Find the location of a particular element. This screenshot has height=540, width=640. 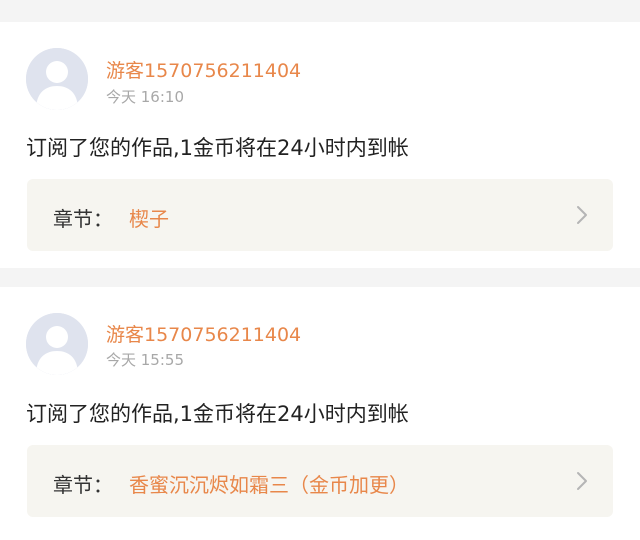

chapter-link: 章节： 楔子 is located at coordinates (320, 215).